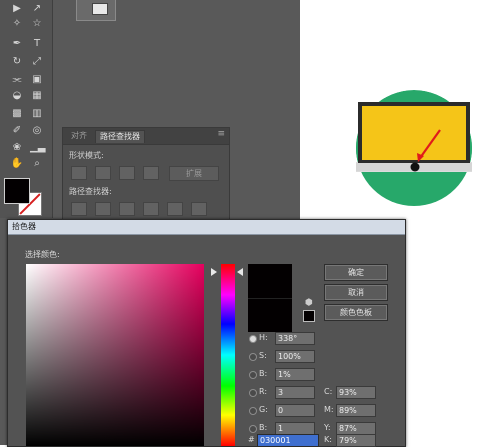 The height and width of the screenshot is (447, 495). Describe the element at coordinates (206, 227) in the screenshot. I see `dialog-titlebar: 拾色器` at that location.